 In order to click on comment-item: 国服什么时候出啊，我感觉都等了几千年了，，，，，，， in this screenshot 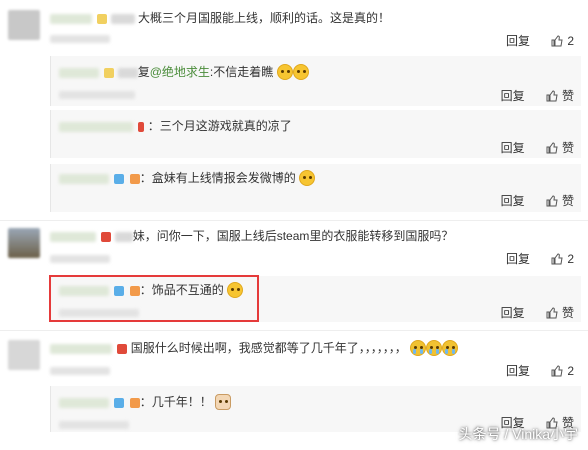, I will do `click(315, 360)`.